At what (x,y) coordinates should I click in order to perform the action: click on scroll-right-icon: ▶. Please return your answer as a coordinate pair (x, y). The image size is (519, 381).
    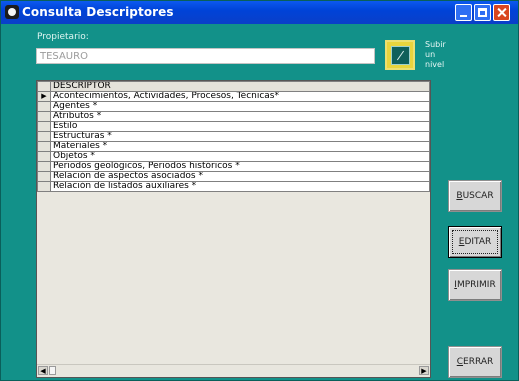
    Looking at the image, I should click on (424, 370).